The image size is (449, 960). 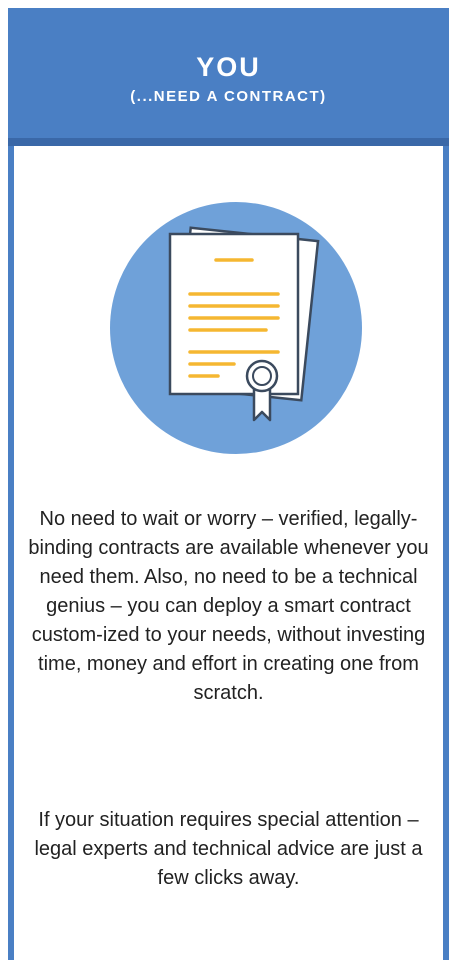 I want to click on front-paper, so click(x=234, y=314).